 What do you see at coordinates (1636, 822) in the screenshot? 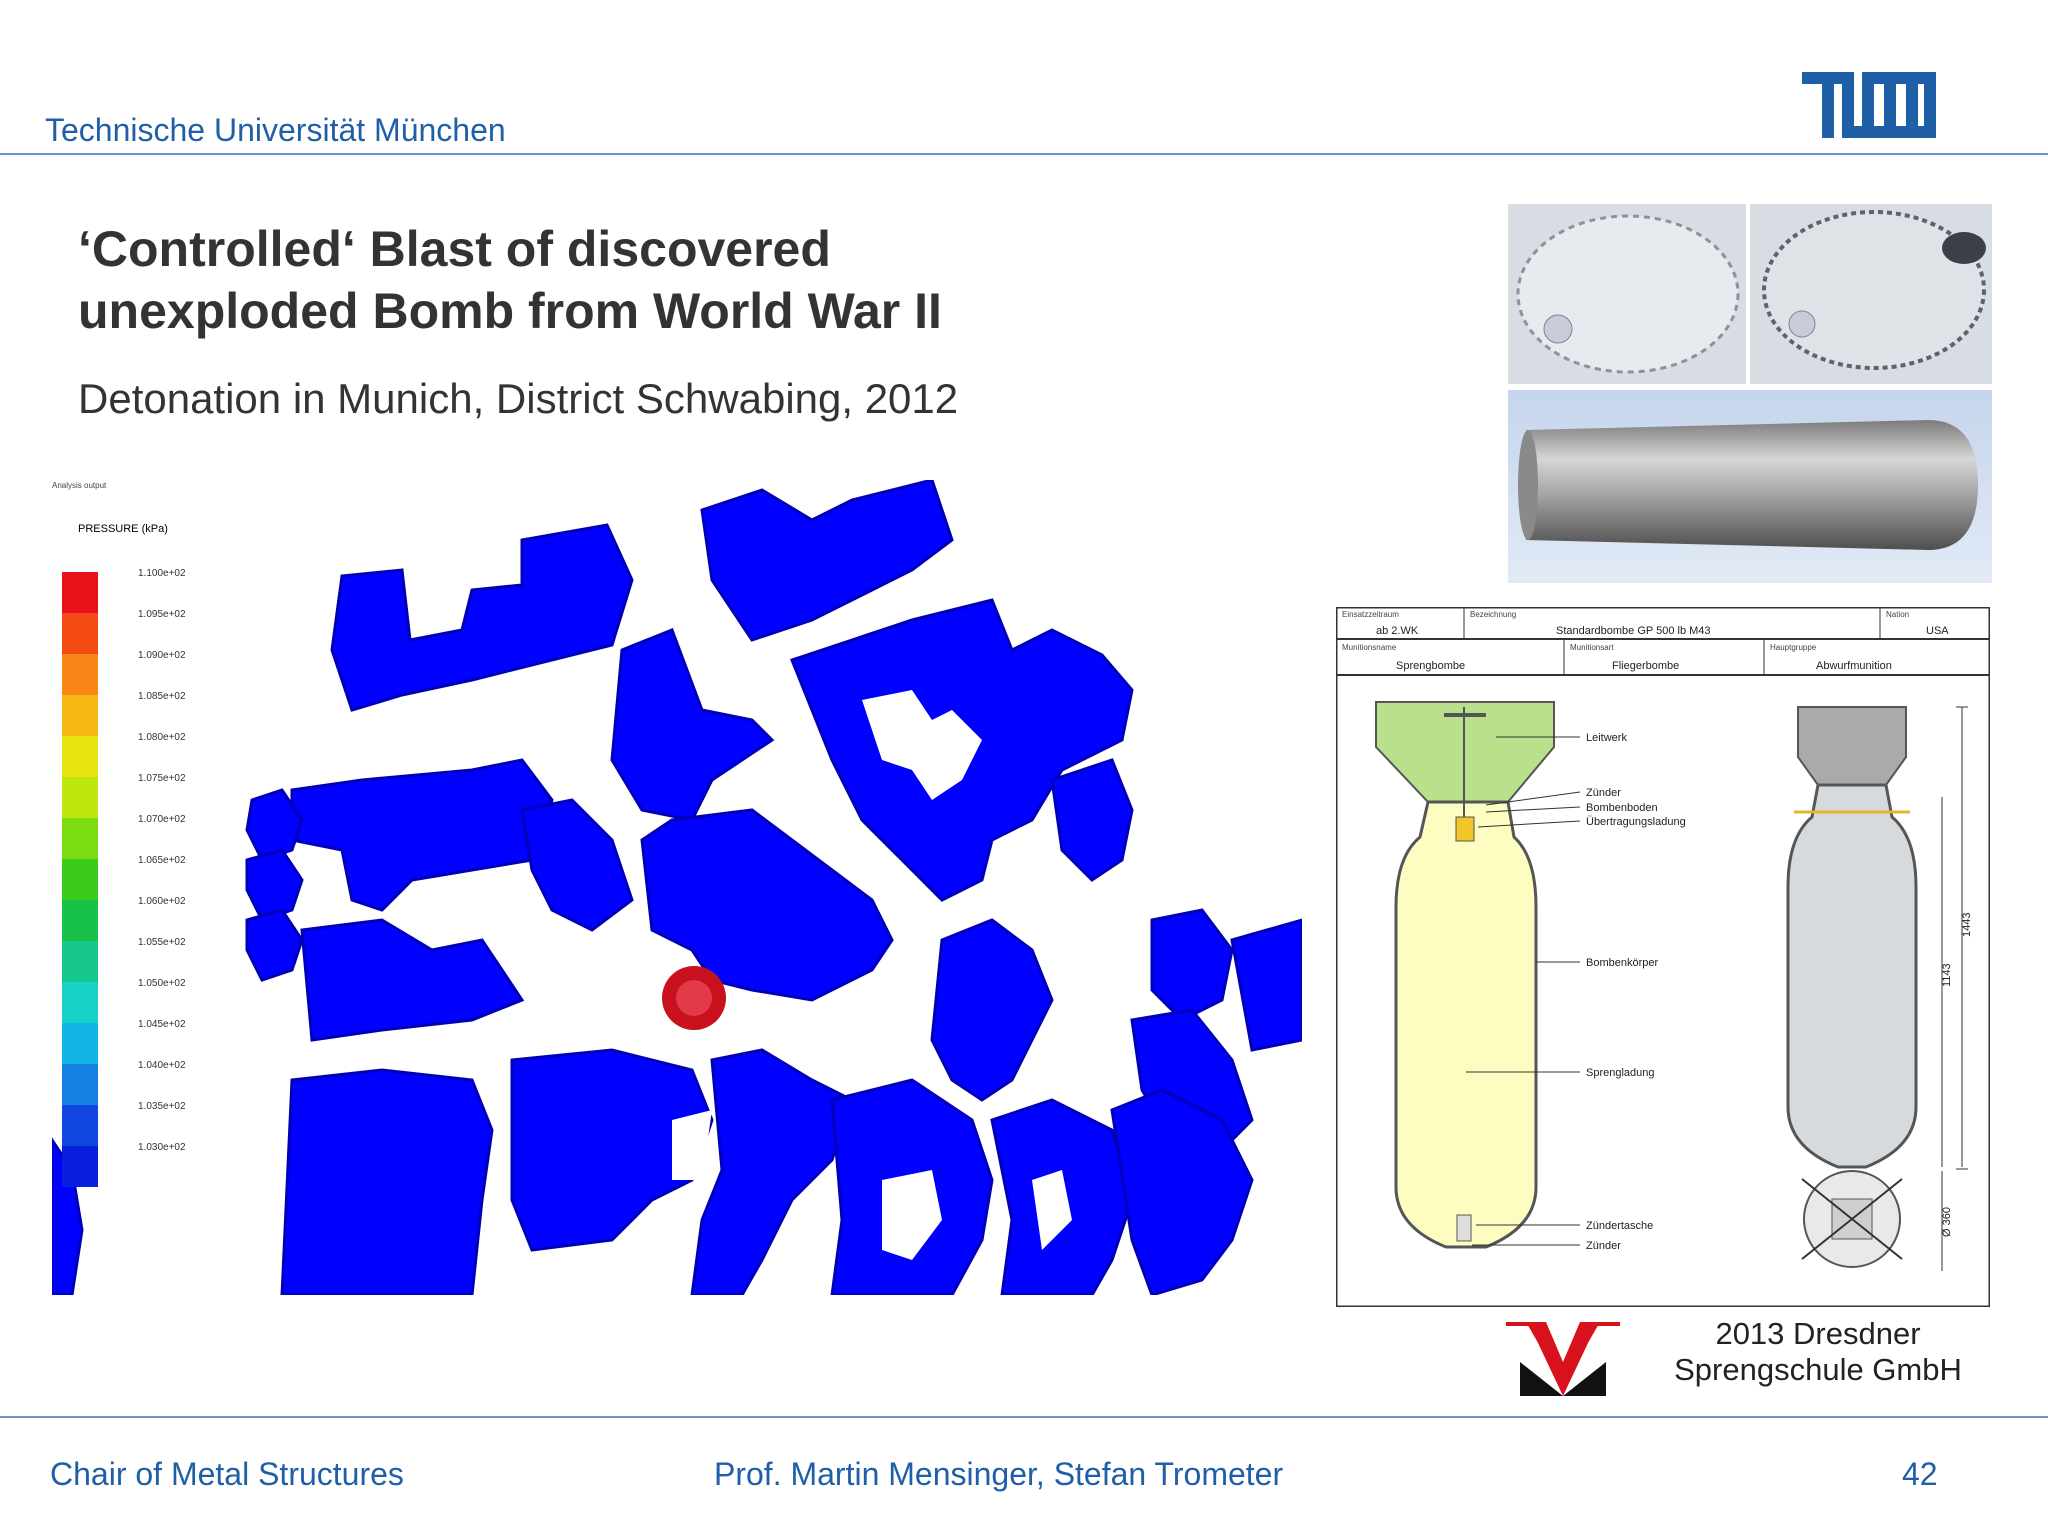
I see `part-label-4: Übertragungsladung` at bounding box center [1636, 822].